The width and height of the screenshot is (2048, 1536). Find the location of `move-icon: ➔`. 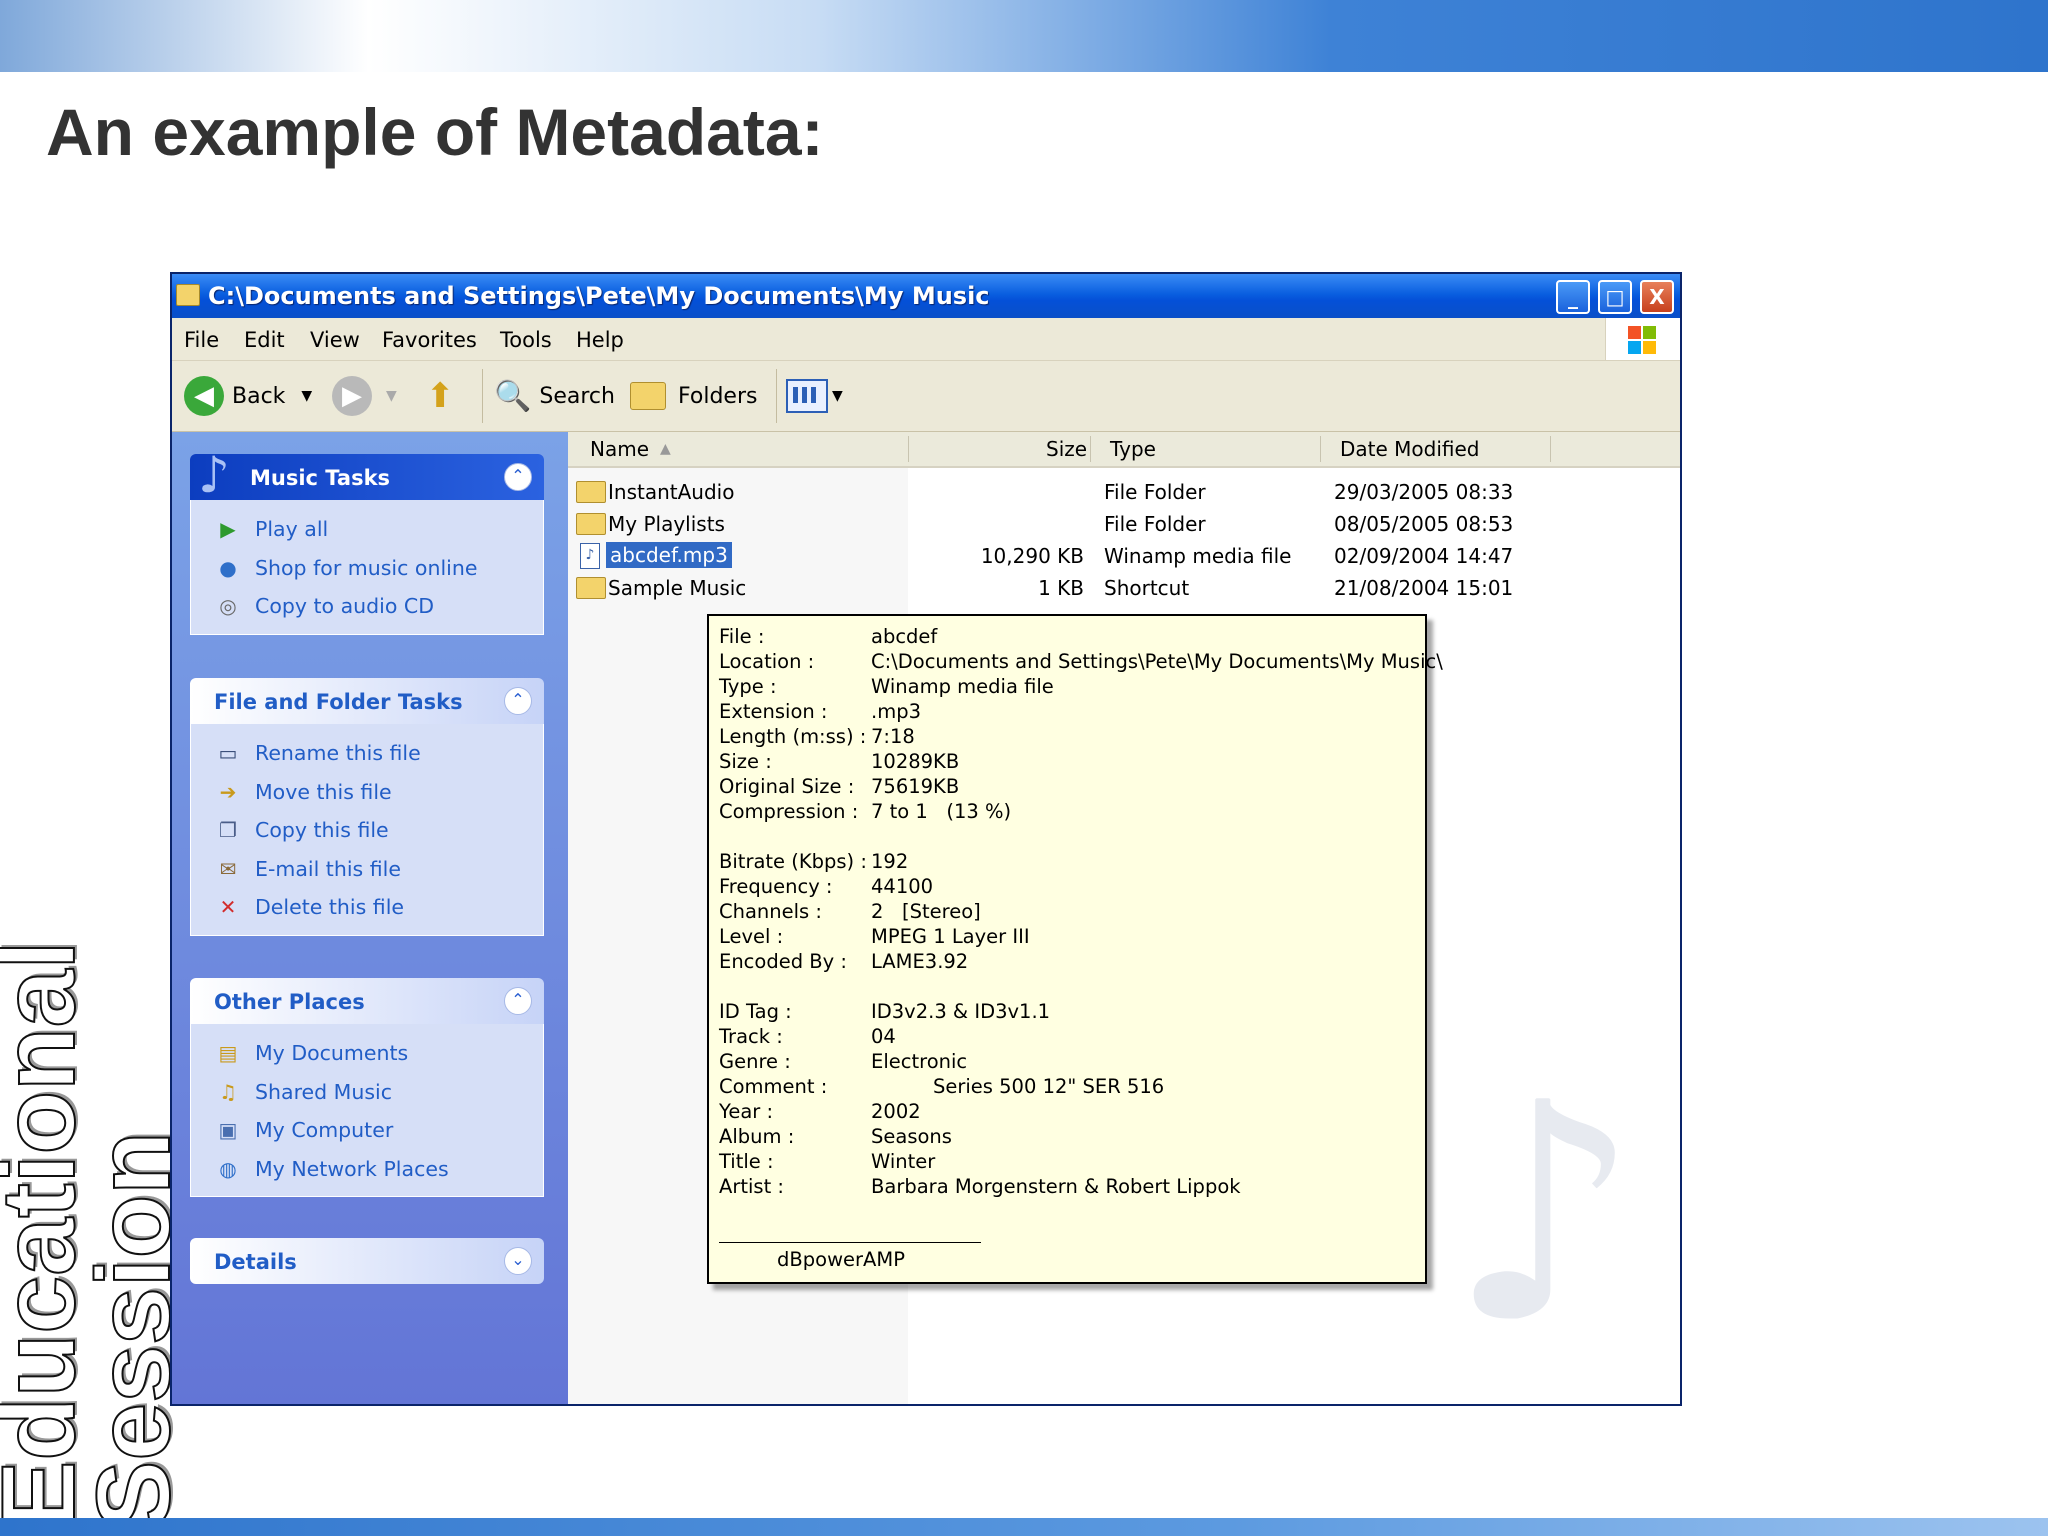

move-icon: ➔ is located at coordinates (228, 791).